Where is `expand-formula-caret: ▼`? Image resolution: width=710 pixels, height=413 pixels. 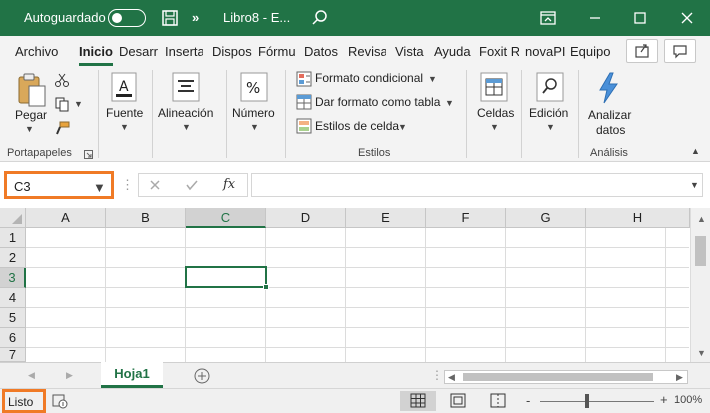 expand-formula-caret: ▼ is located at coordinates (694, 185).